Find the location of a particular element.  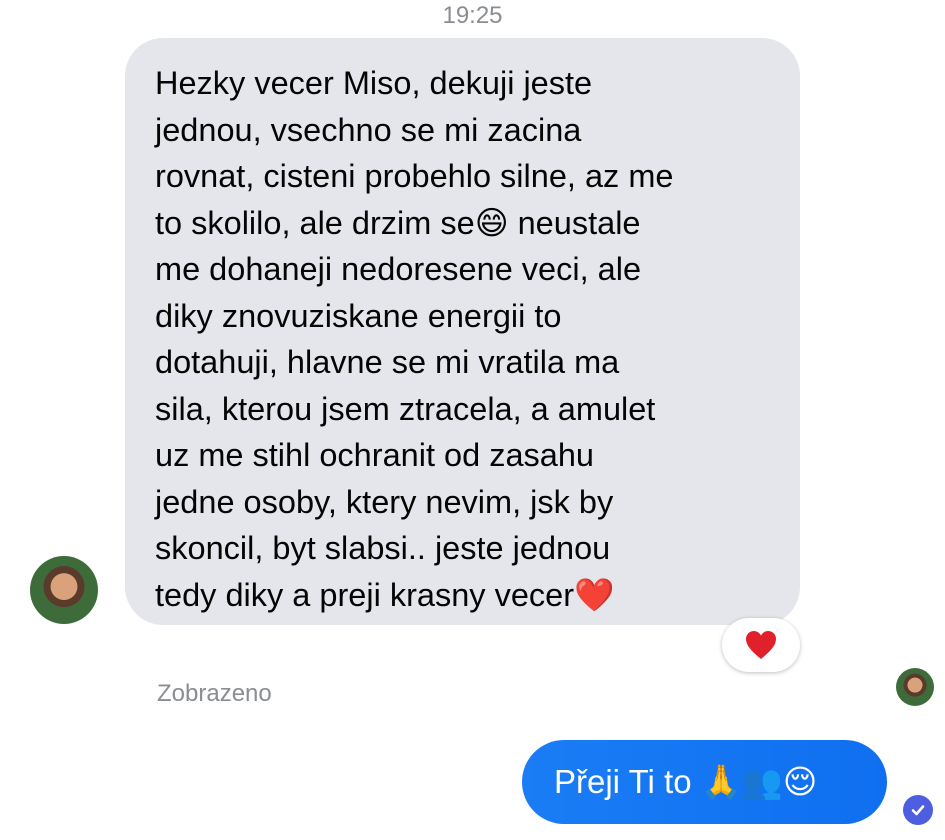

outgoing-message-bubble: Přeji Ti to 🙏👥😌 is located at coordinates (704, 782).